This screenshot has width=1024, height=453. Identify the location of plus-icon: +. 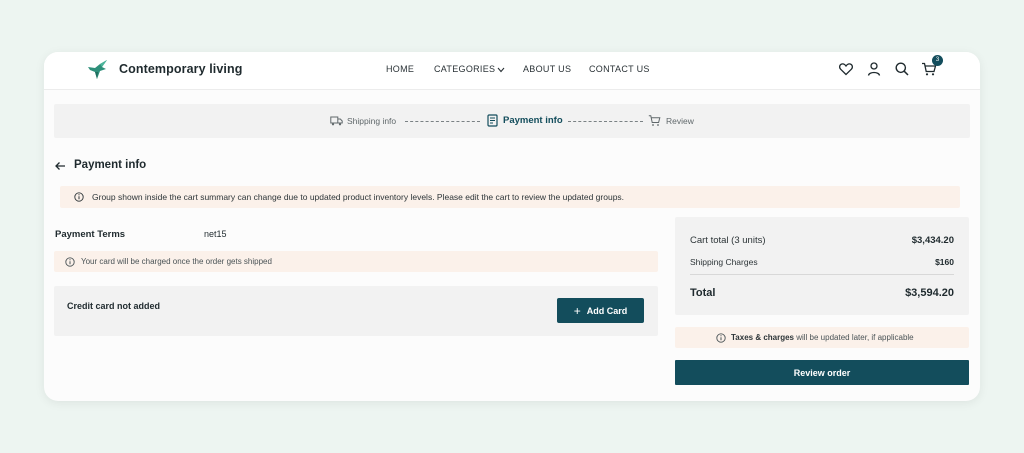
(577, 310).